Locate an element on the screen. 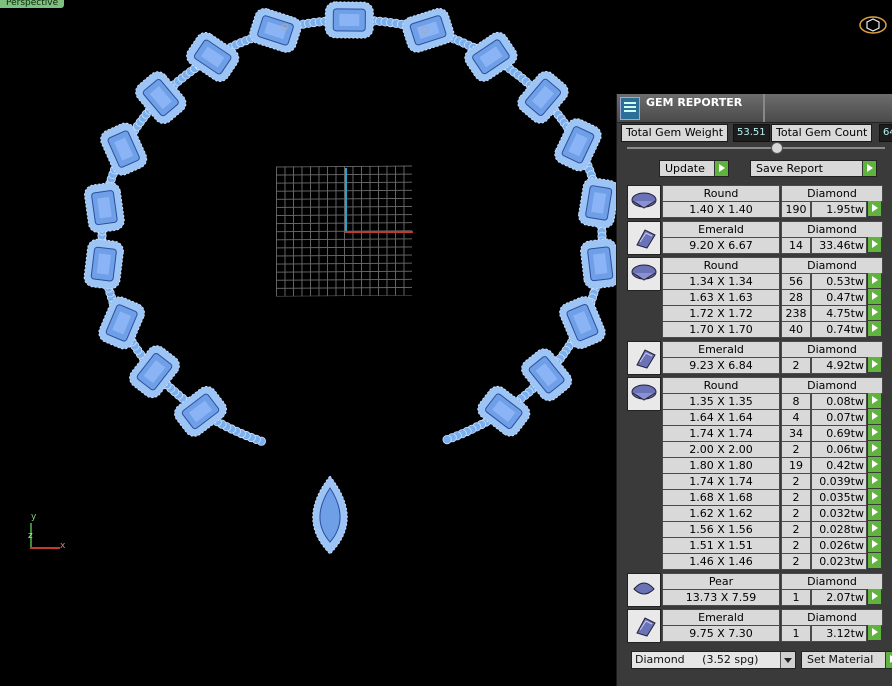  gizmo-z-label: z is located at coordinates (30, 536).